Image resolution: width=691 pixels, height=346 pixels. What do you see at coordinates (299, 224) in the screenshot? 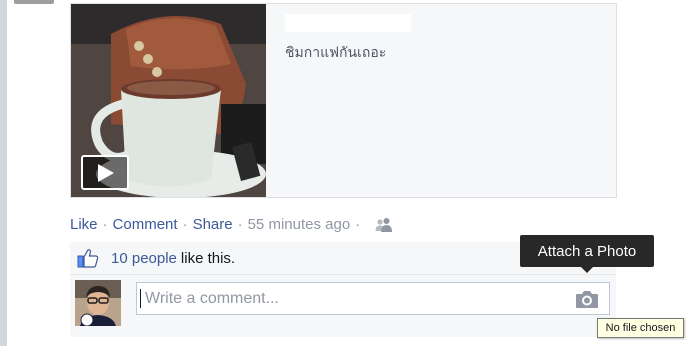
I see `post-timestamp: 55 minutes ago` at bounding box center [299, 224].